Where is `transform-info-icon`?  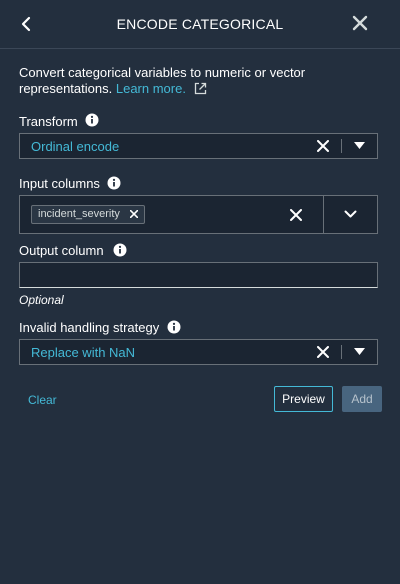
transform-info-icon is located at coordinates (92, 120).